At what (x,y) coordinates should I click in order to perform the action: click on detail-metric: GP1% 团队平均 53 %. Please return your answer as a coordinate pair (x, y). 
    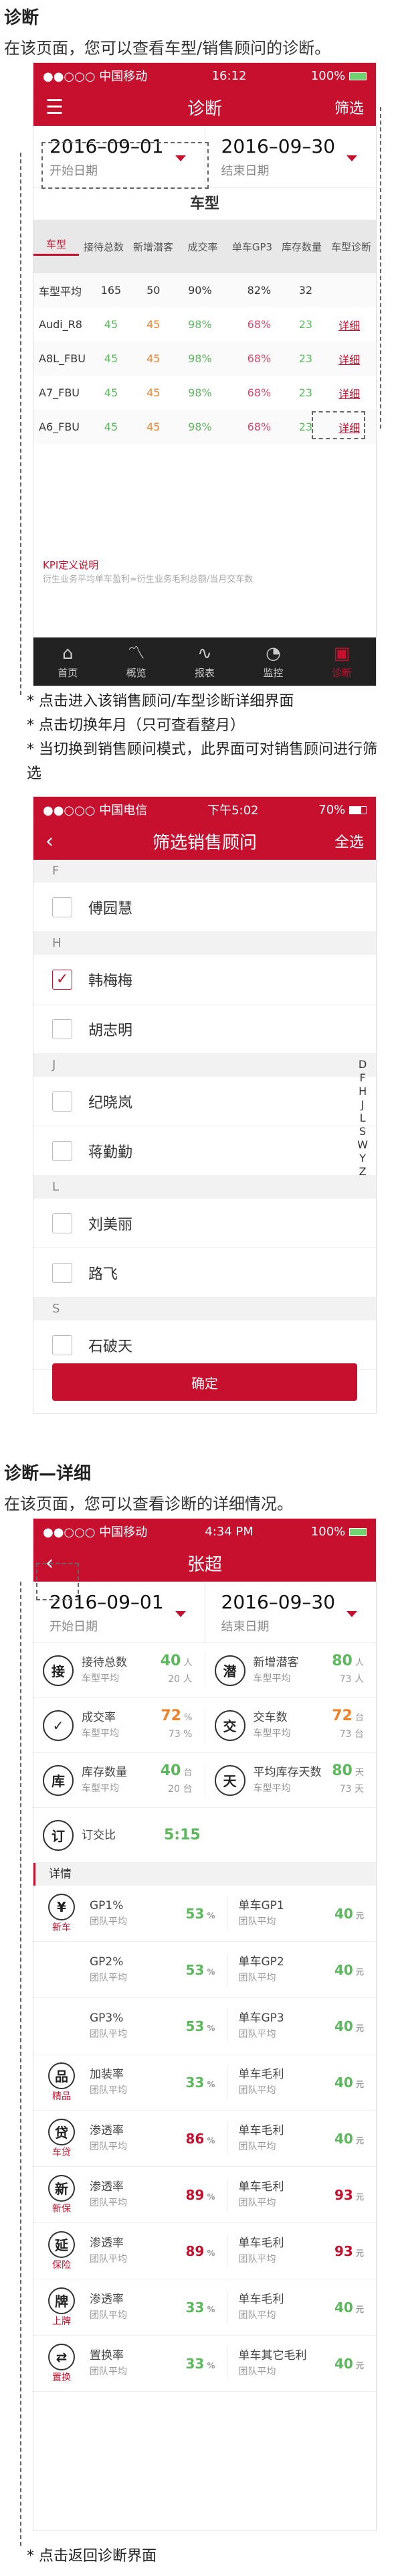
    Looking at the image, I should click on (152, 1912).